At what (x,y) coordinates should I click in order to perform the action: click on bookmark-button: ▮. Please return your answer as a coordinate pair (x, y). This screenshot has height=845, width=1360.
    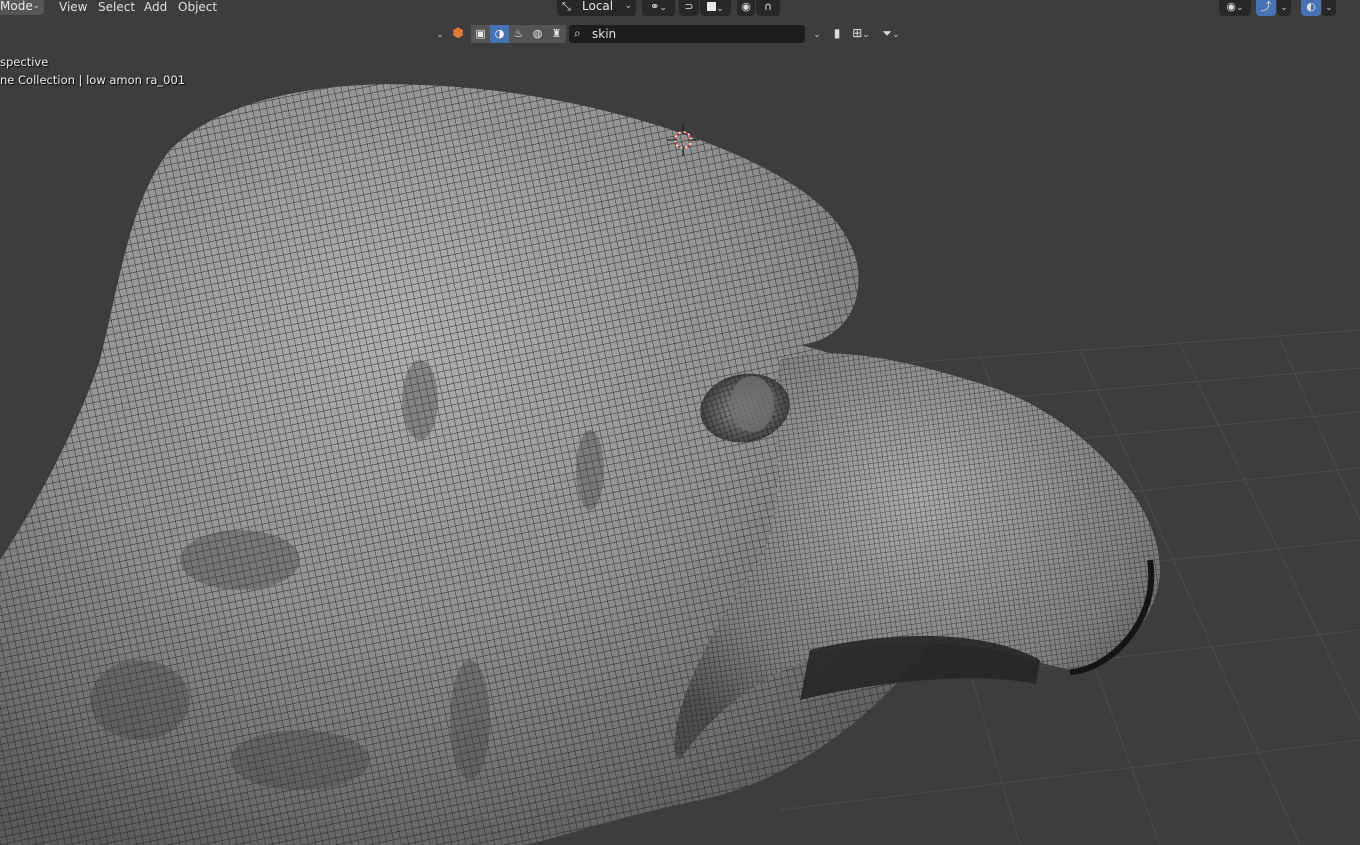
    Looking at the image, I should click on (837, 33).